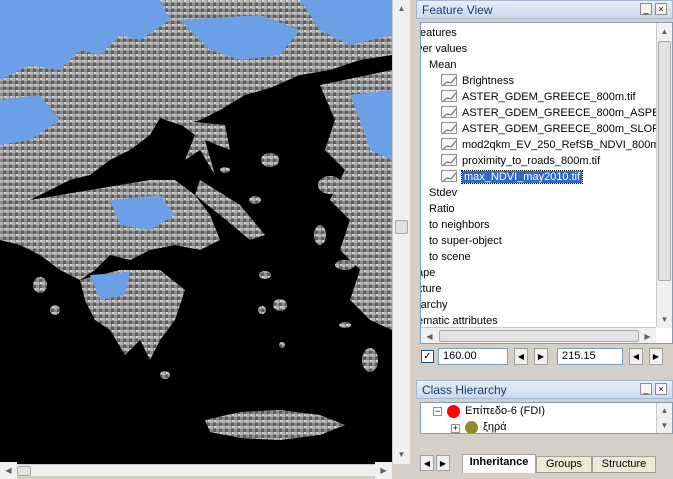 This screenshot has height=479, width=673. I want to click on feature-item: xture, so click(431, 289).